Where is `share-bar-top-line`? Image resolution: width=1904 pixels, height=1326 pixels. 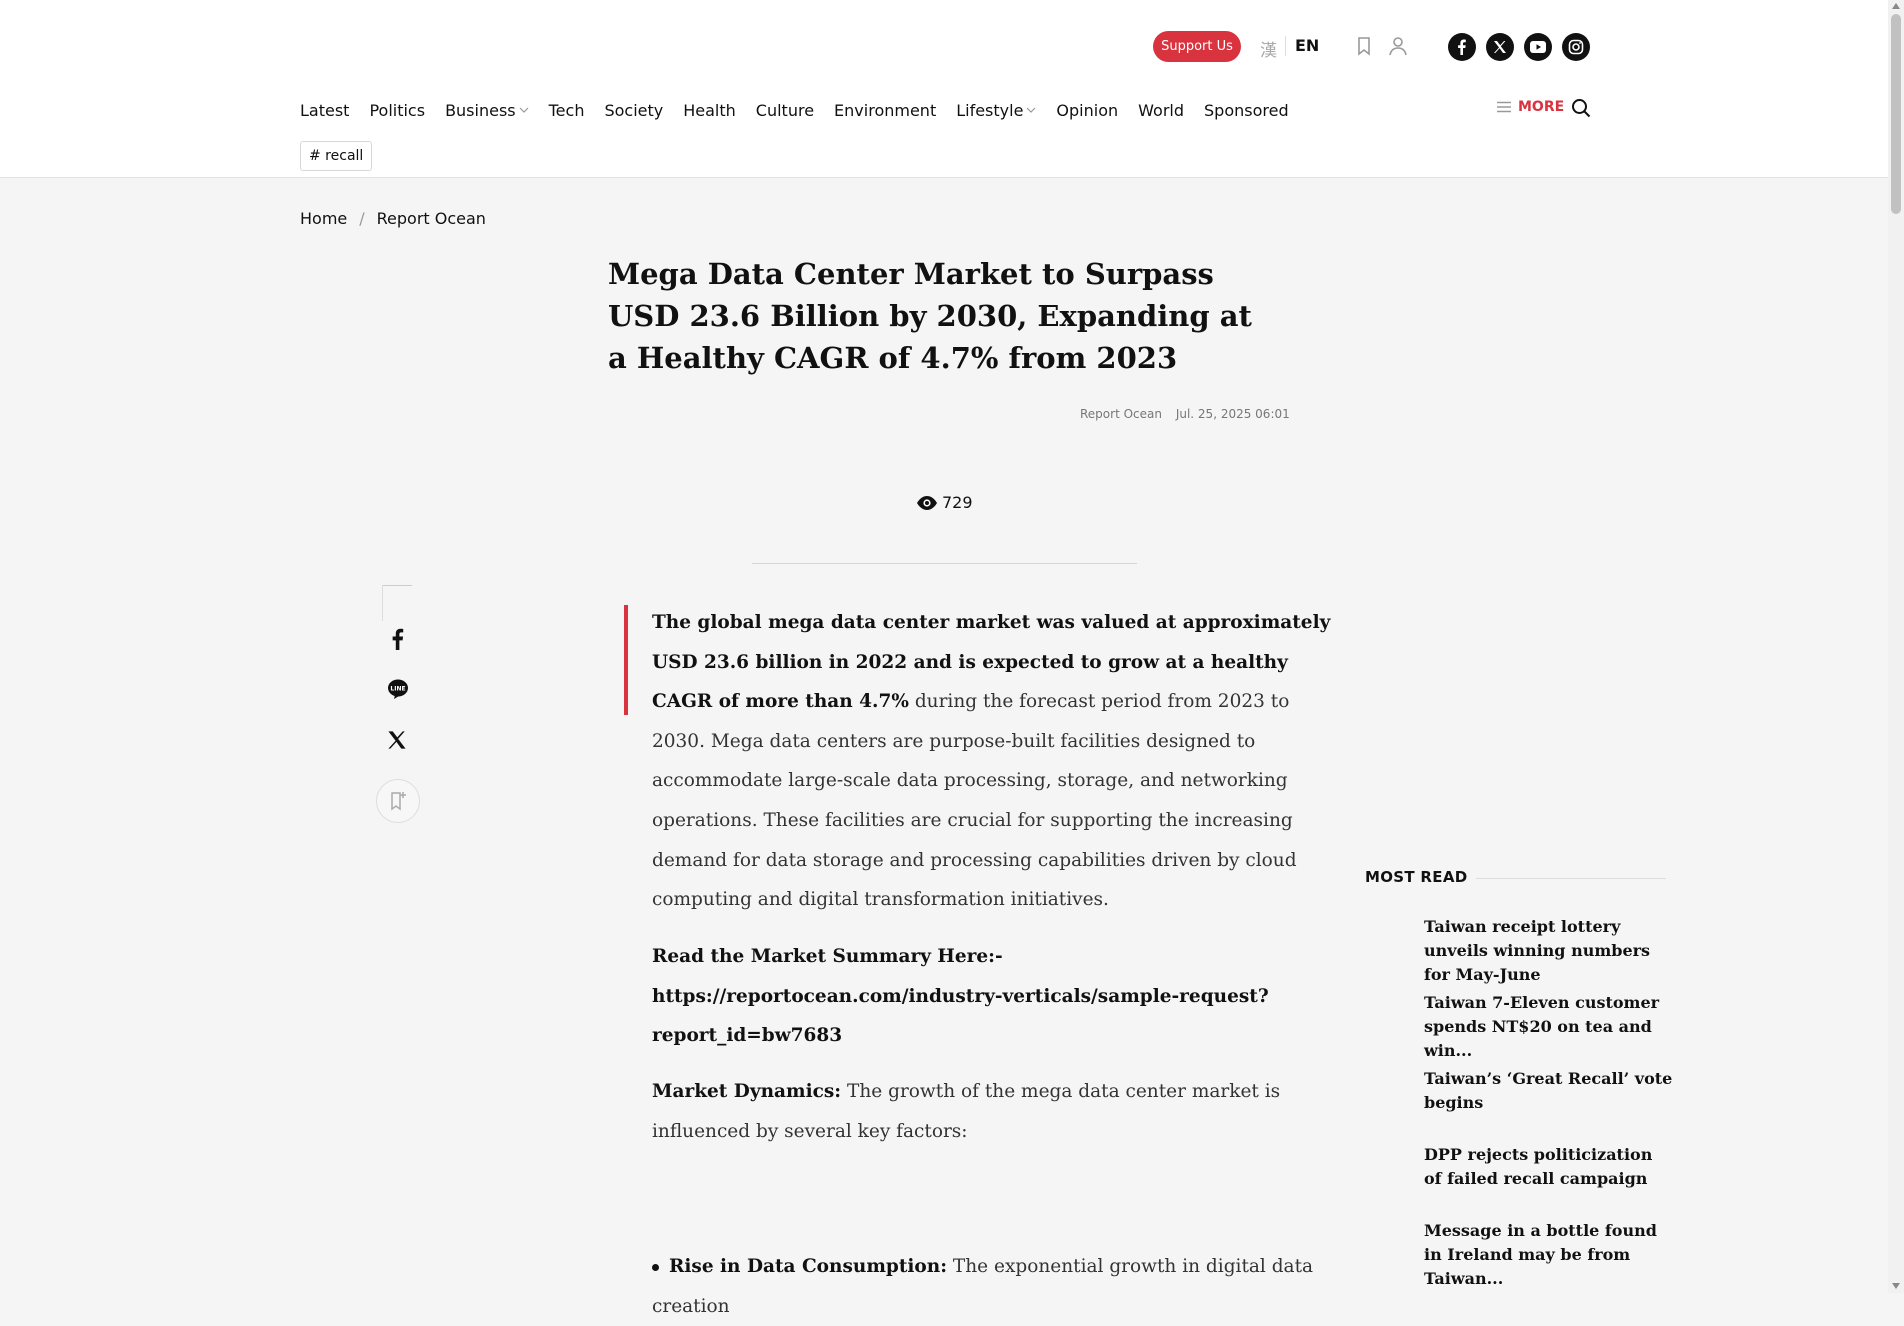 share-bar-top-line is located at coordinates (397, 585).